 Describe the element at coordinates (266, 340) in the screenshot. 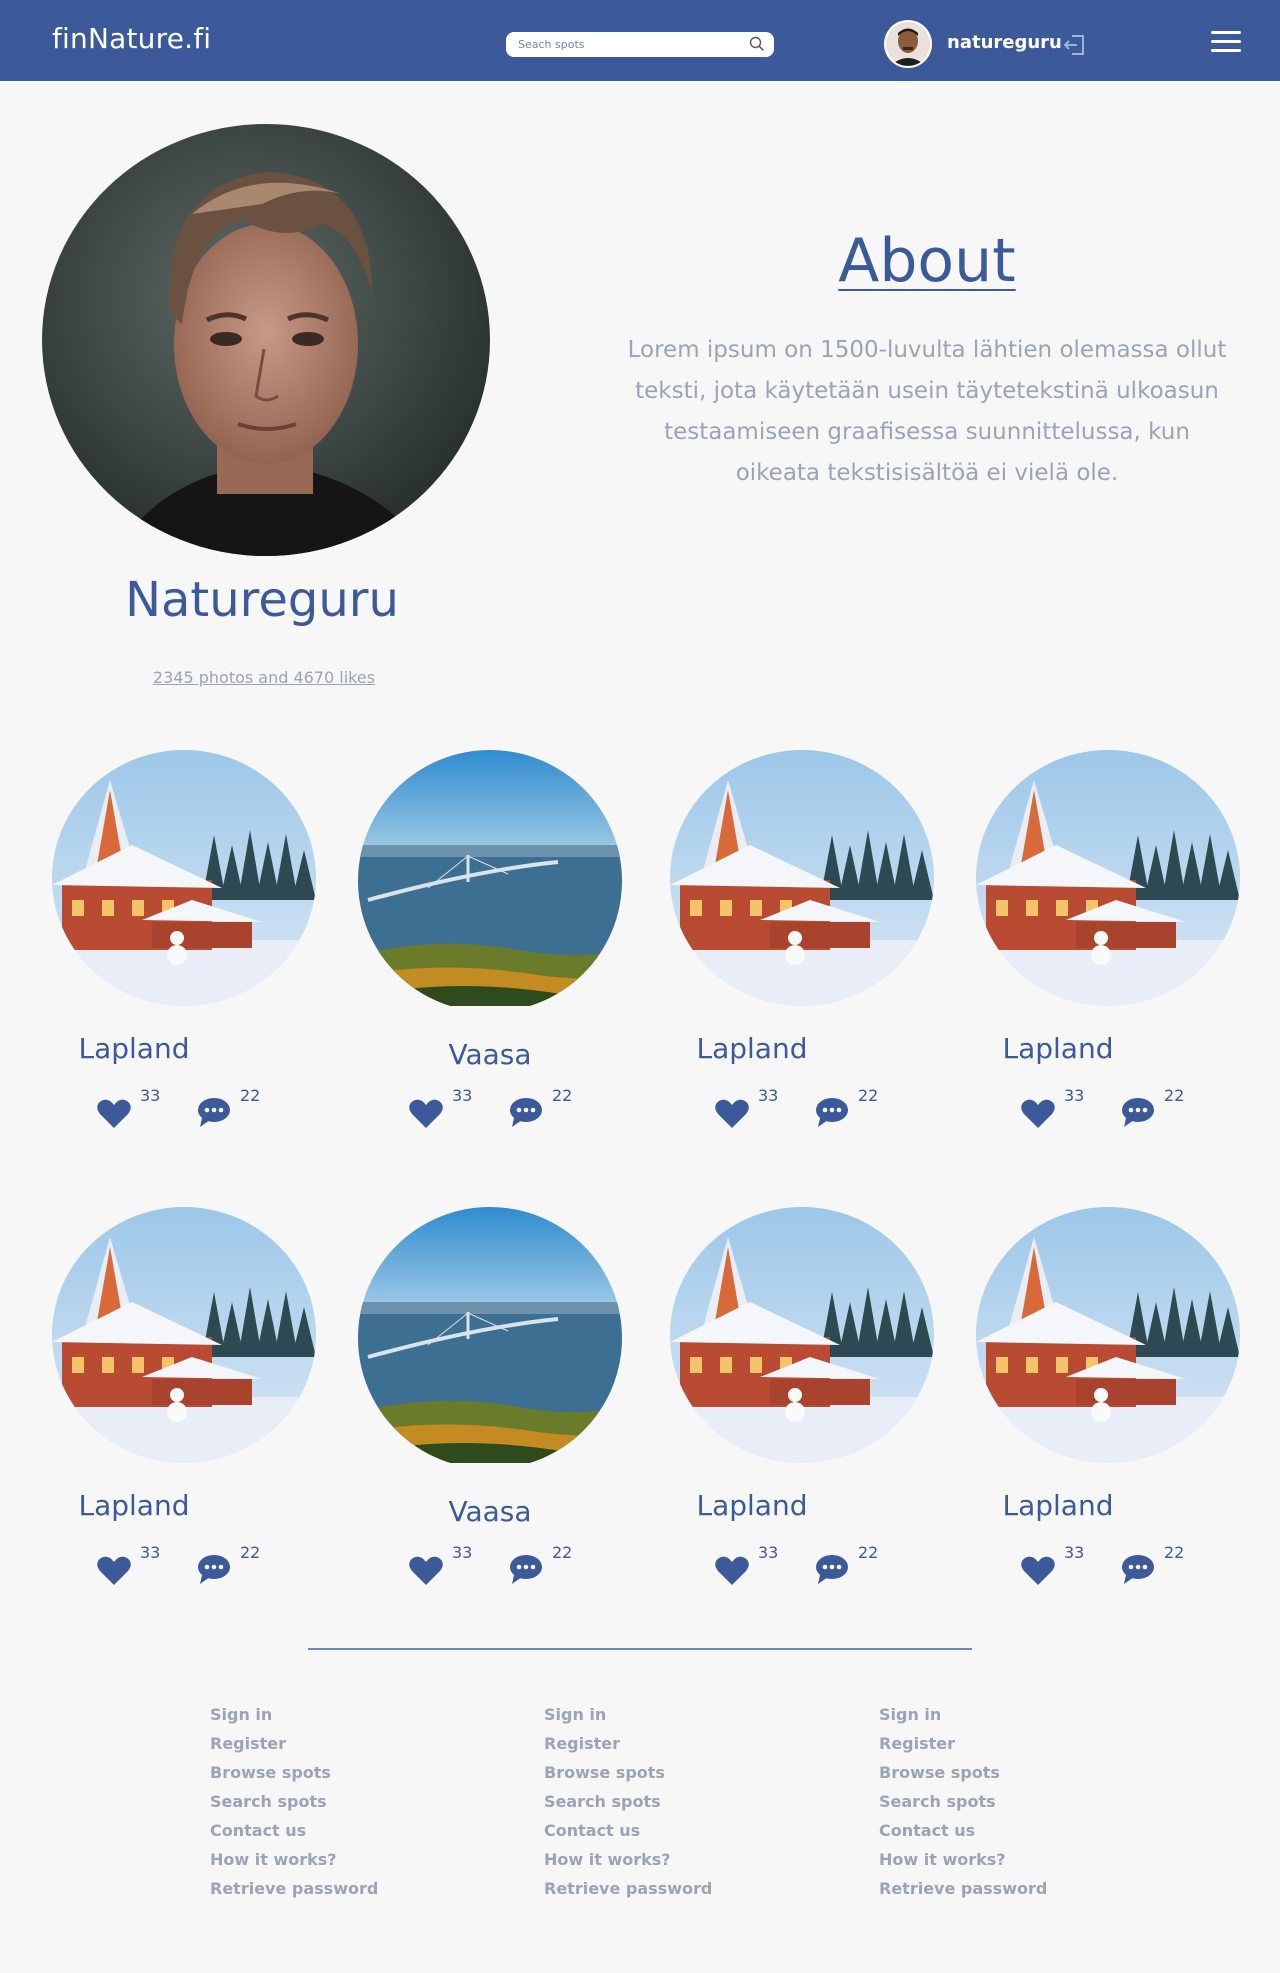

I see `profile-photo` at that location.